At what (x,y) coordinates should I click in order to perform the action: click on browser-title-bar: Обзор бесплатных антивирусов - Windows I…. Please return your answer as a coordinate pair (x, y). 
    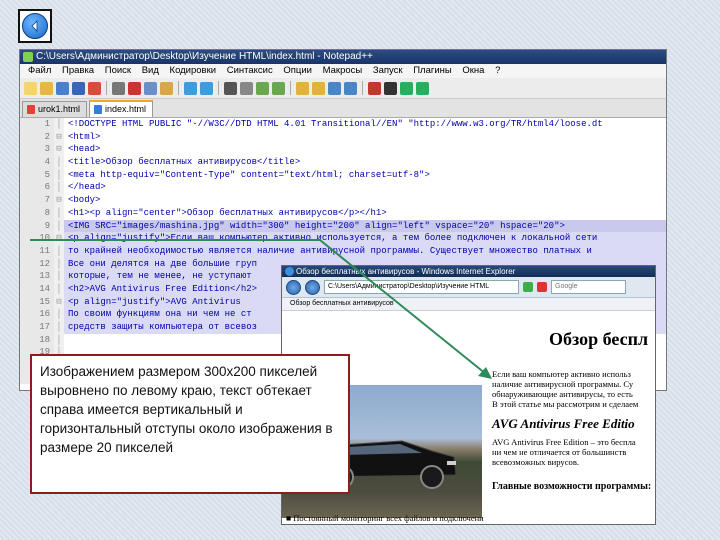
    Looking at the image, I should click on (468, 271).